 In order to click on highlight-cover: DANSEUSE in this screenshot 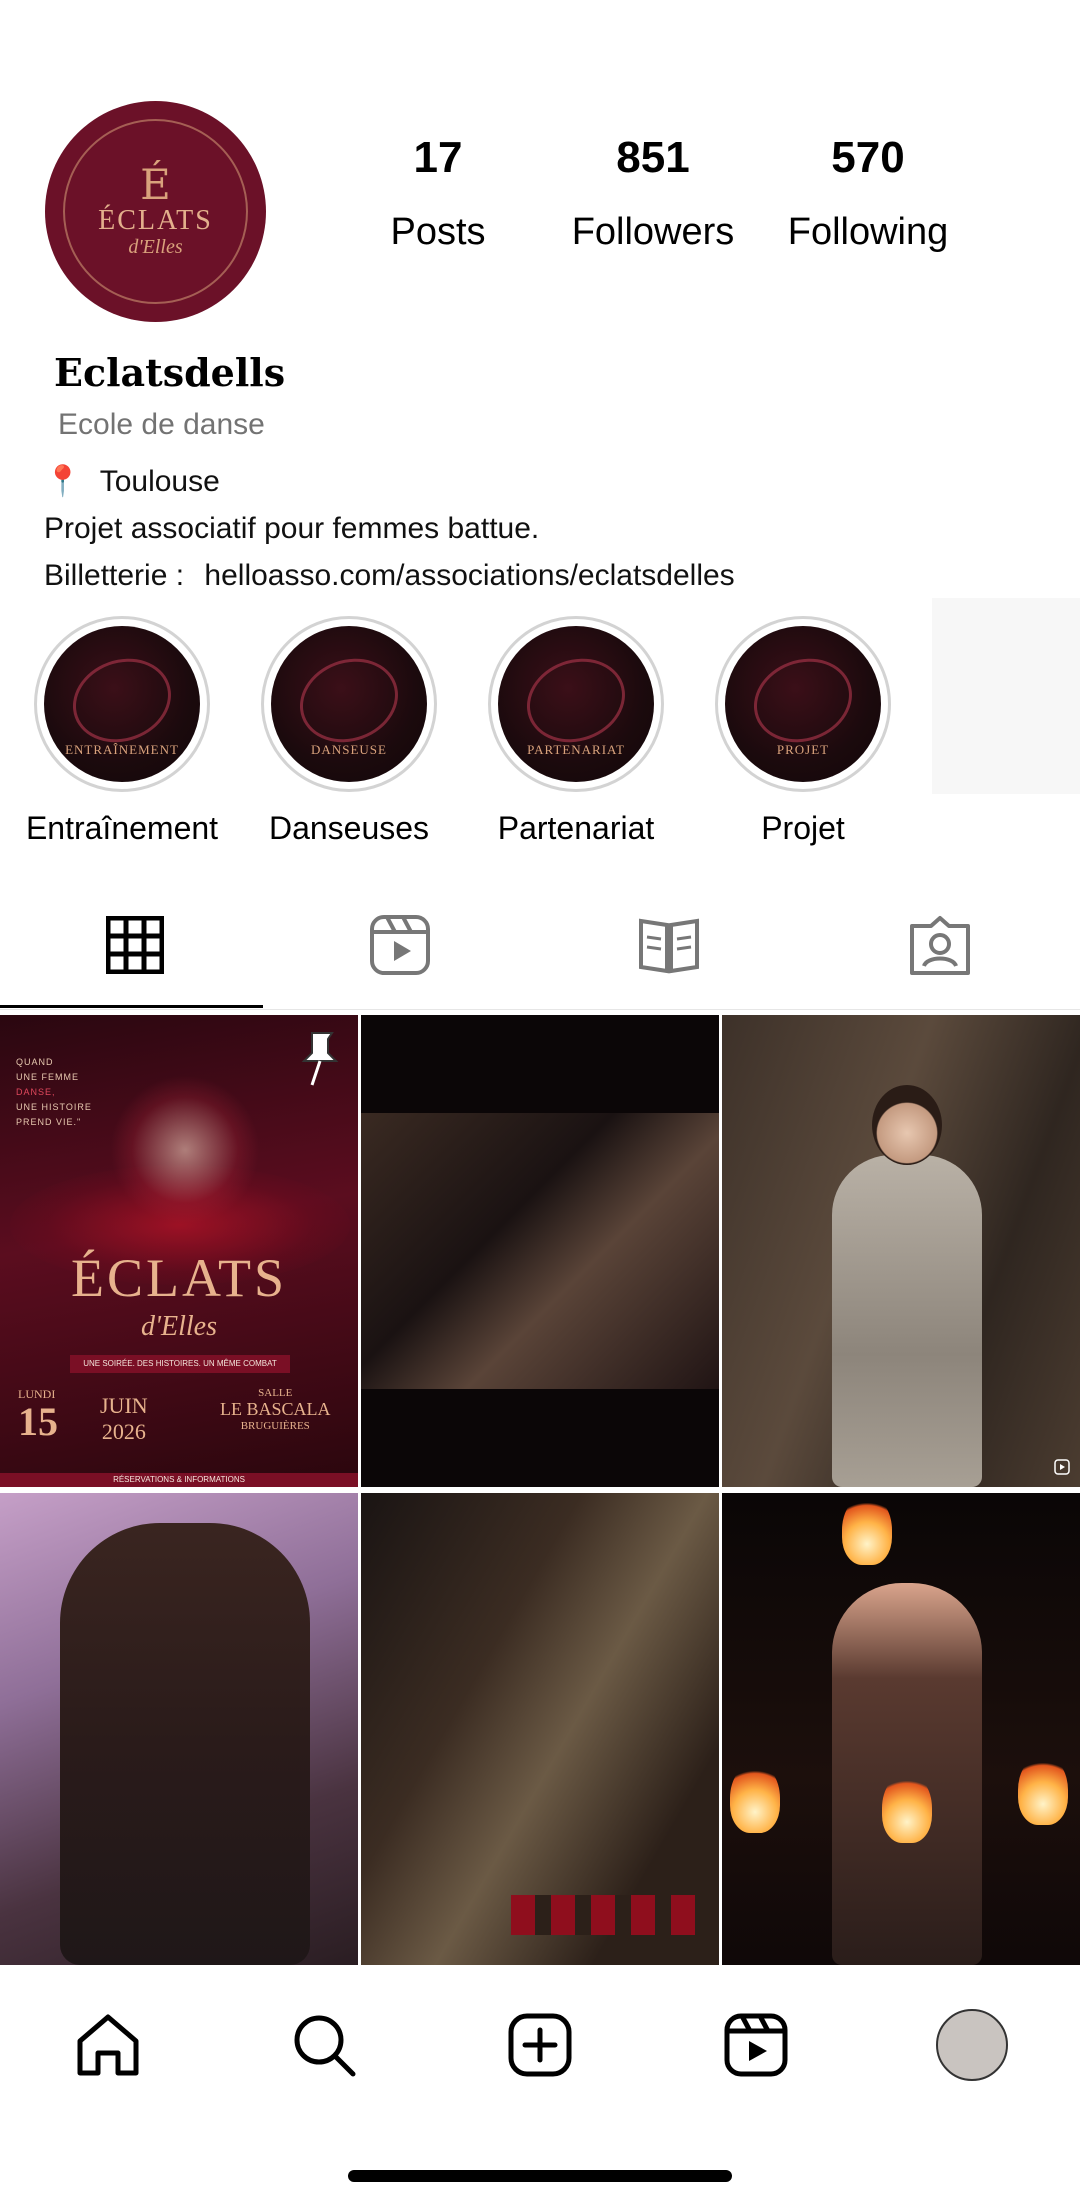, I will do `click(349, 704)`.